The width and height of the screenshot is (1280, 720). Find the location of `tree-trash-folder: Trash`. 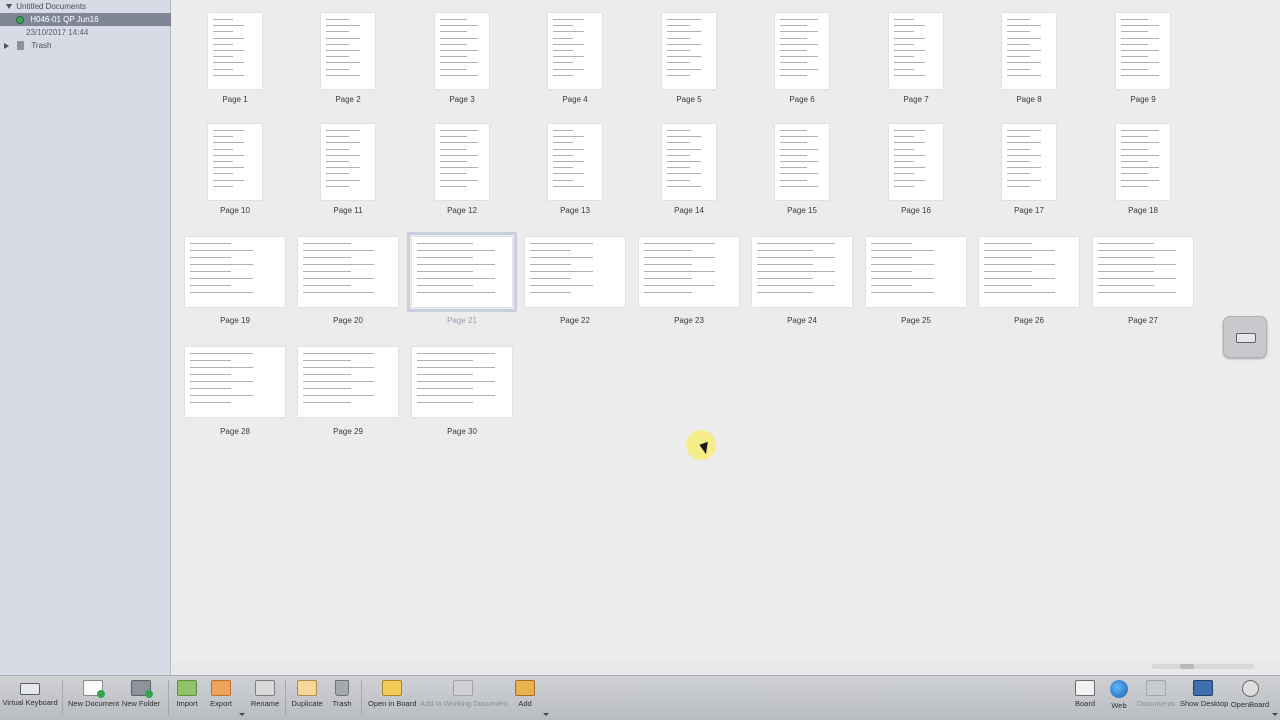

tree-trash-folder: Trash is located at coordinates (25, 45).